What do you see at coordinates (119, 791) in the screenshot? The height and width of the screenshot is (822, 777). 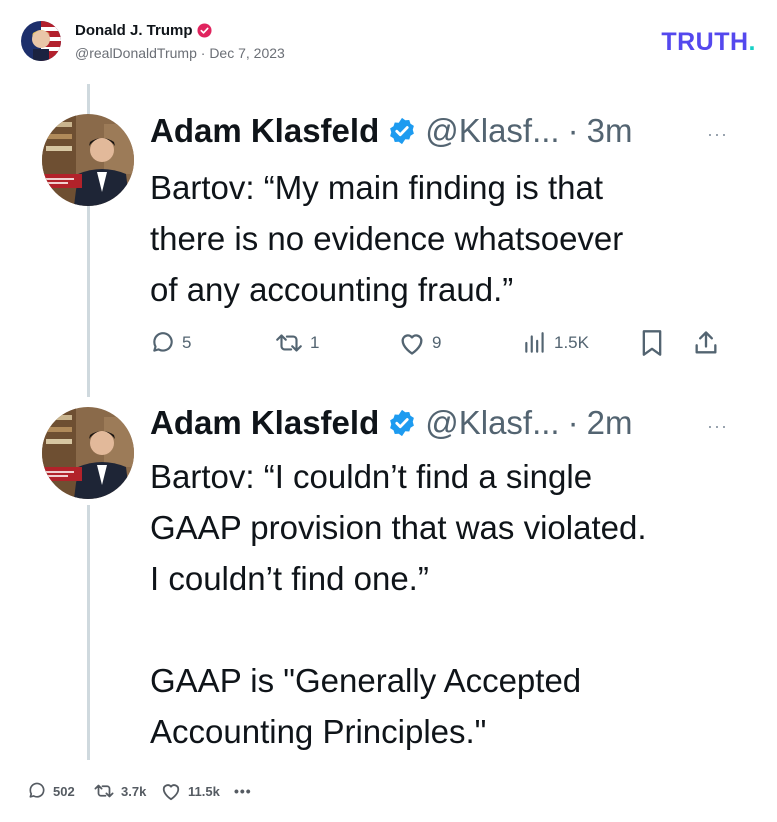 I see `retruth-button: 3.7k` at bounding box center [119, 791].